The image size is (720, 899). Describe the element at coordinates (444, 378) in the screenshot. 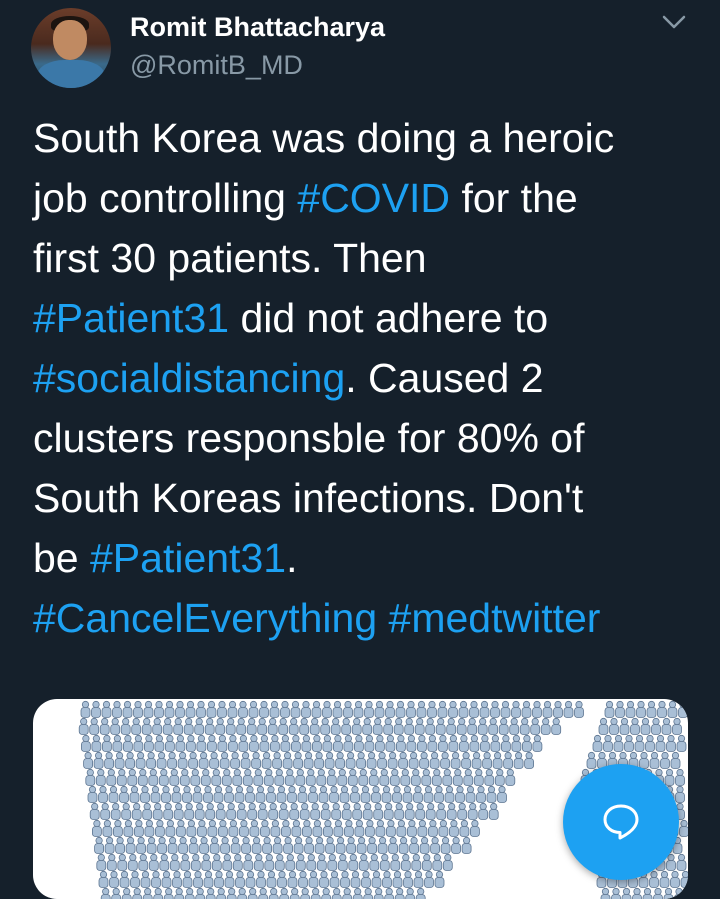

I see `tweet-text-segment: . Caused 2` at that location.